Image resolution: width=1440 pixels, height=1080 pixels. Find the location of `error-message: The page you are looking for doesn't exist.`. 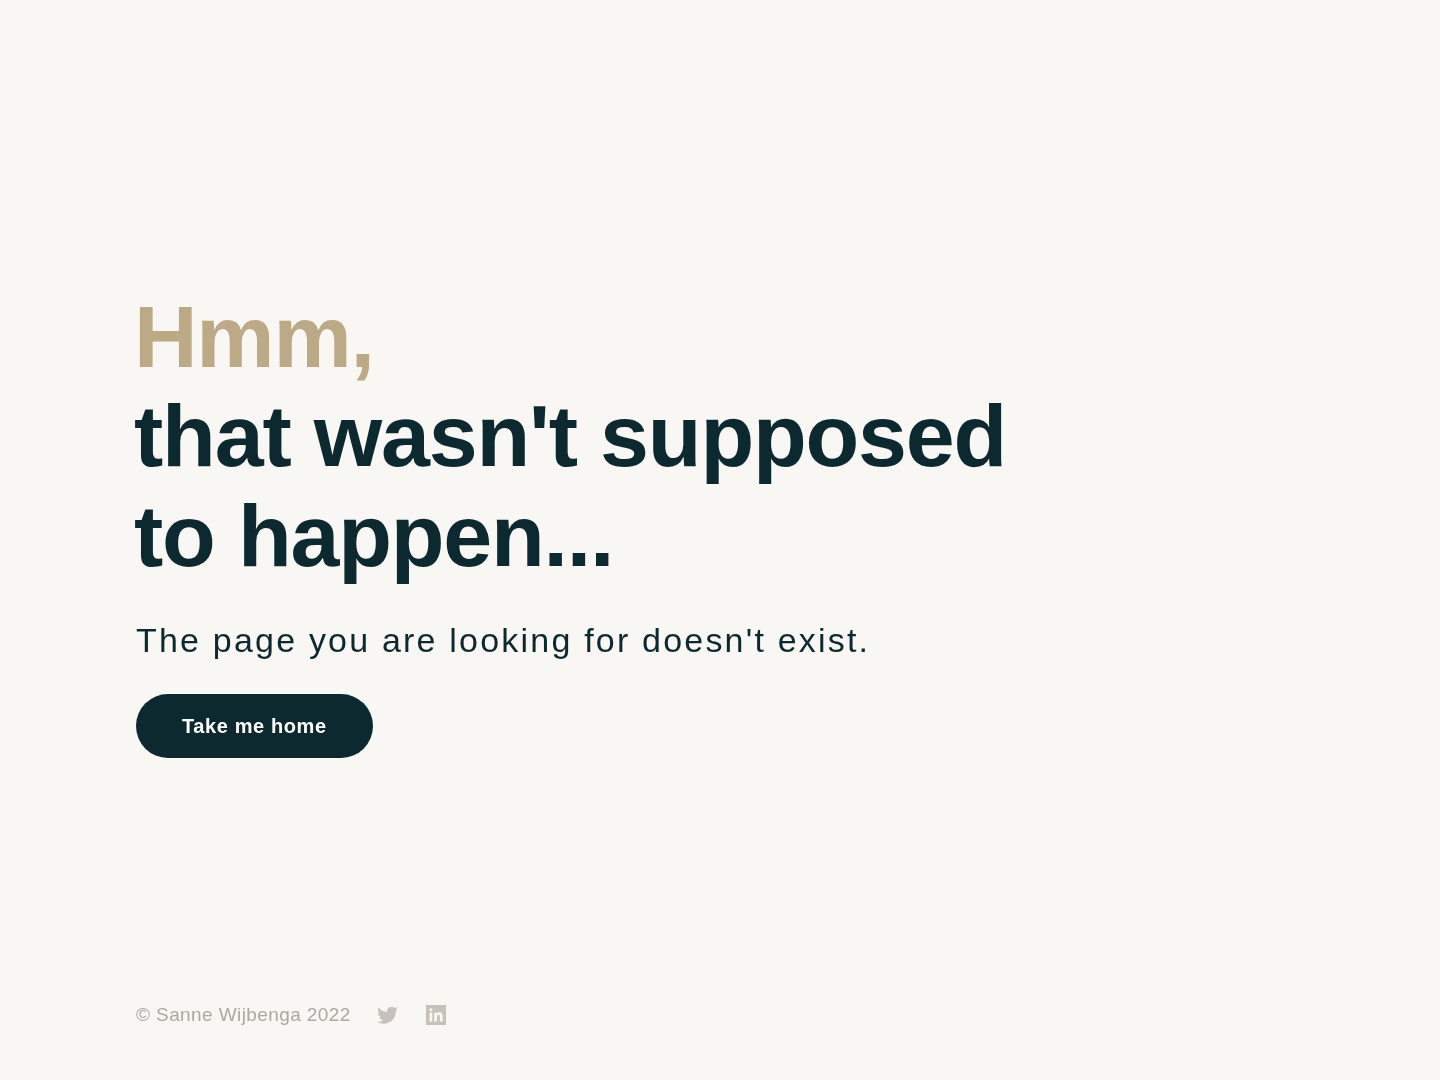

error-message: The page you are looking for doesn't exist. is located at coordinates (504, 640).